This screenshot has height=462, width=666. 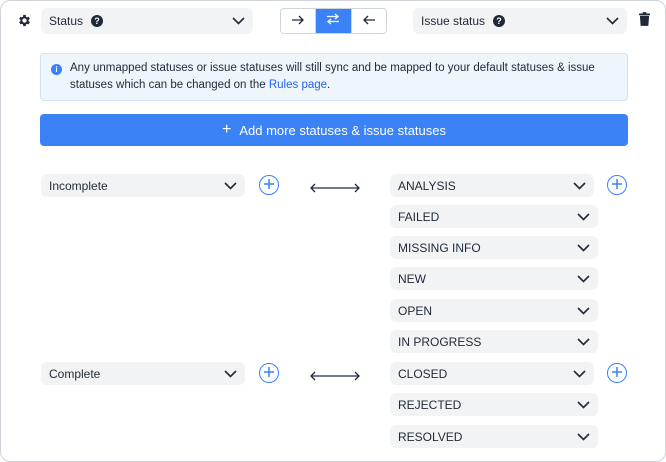 I want to click on right-field-select: Issue status ?, so click(x=520, y=21).